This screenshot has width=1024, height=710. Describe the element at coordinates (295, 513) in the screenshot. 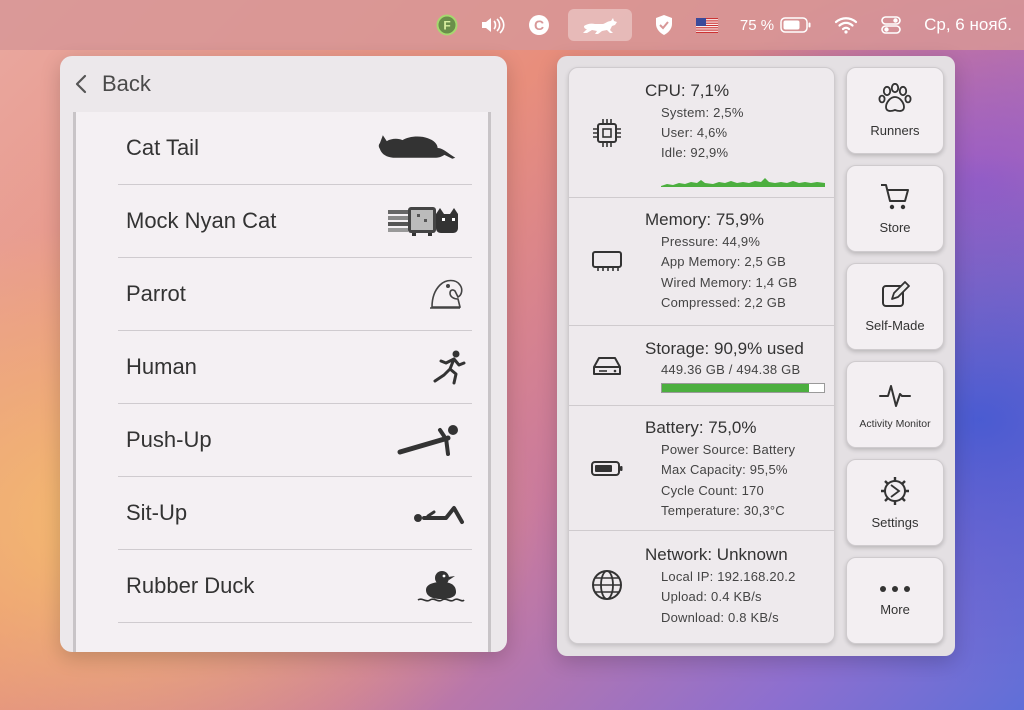

I see `runner-item-sit-up: Sit-Up` at that location.